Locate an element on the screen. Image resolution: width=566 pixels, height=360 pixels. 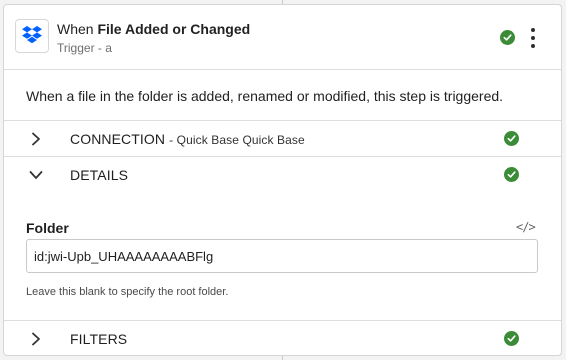
step-title-event: File Added or Changed is located at coordinates (174, 29).